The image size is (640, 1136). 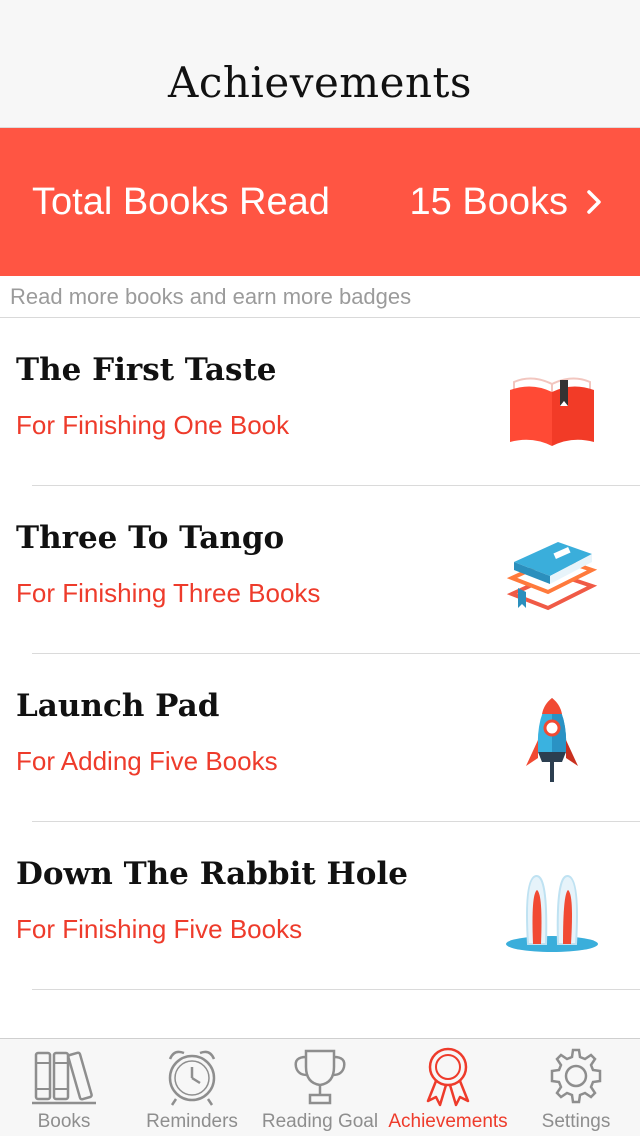 I want to click on tab-reminders: Reminders, so click(x=192, y=1087).